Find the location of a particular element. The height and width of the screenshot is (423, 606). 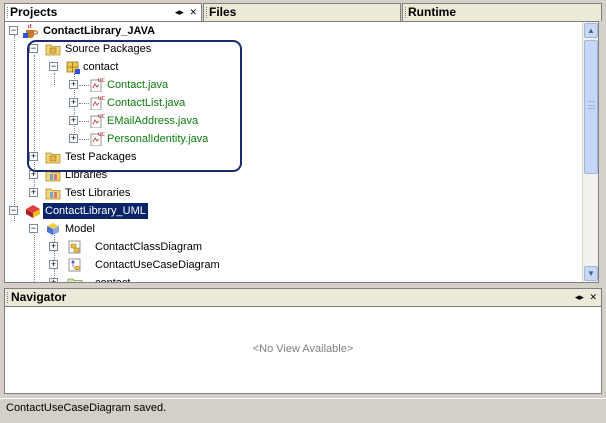

tree-node-label: ContactLibrary_JAVA is located at coordinates (99, 31).